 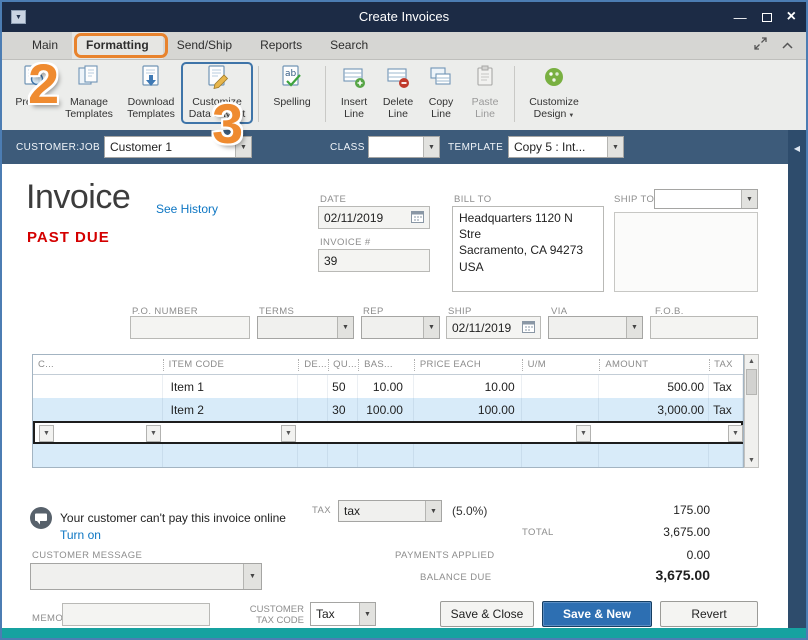 What do you see at coordinates (706, 199) in the screenshot?
I see `ship-to-dropdown: ▼` at bounding box center [706, 199].